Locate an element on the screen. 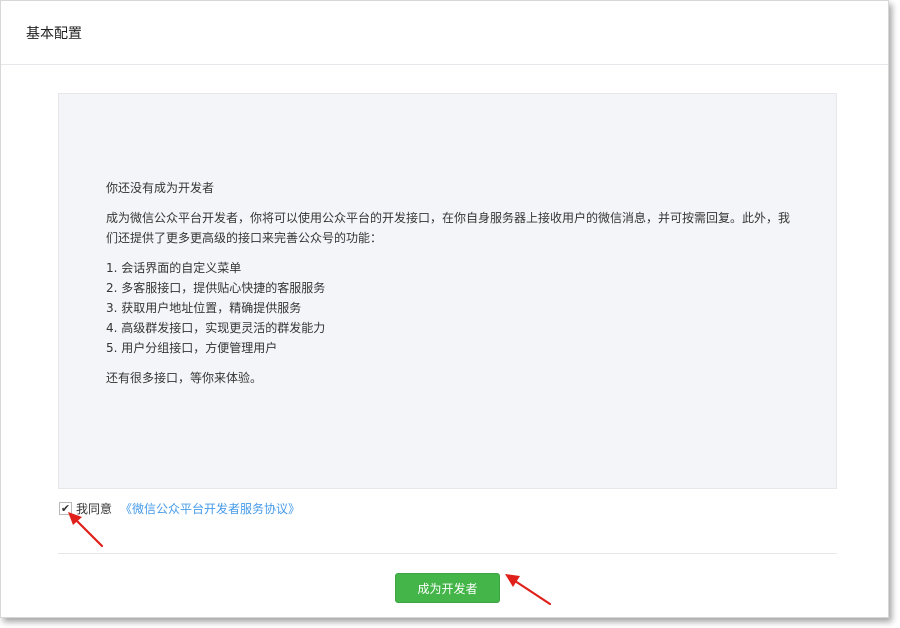 The height and width of the screenshot is (628, 900). intro-closing: 还有很多接口，等你来体验。 is located at coordinates (184, 378).